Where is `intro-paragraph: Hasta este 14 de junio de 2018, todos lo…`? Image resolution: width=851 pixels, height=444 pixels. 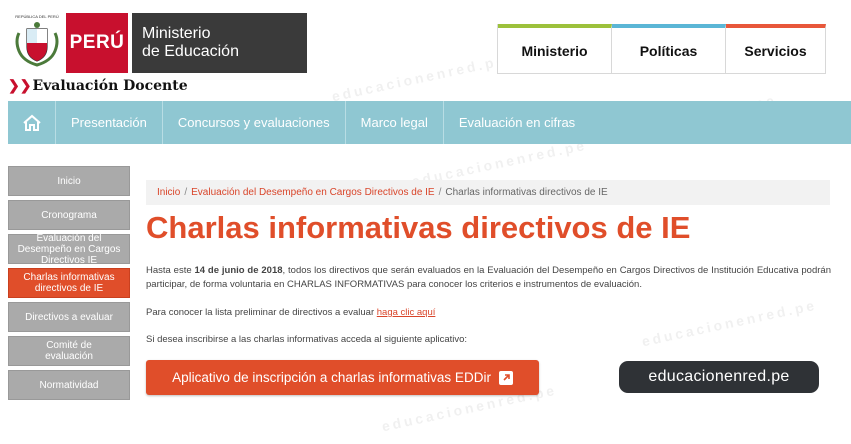
intro-paragraph: Hasta este 14 de junio de 2018, todos lo… is located at coordinates (488, 278).